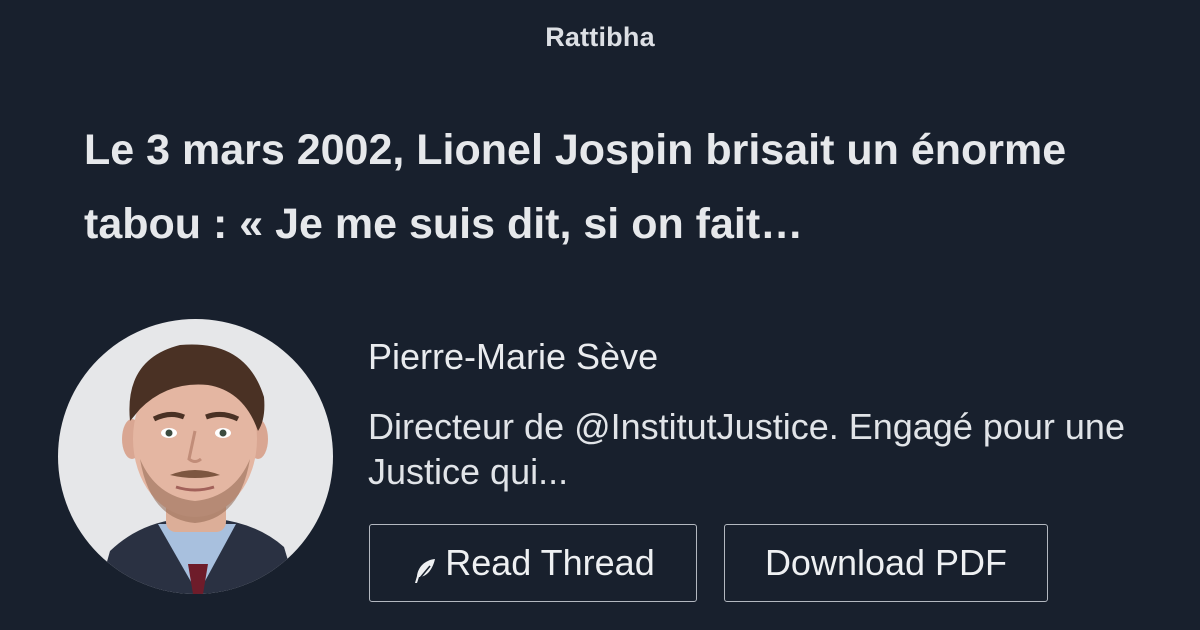  I want to click on download-pdf-label: Download PDF, so click(886, 562).